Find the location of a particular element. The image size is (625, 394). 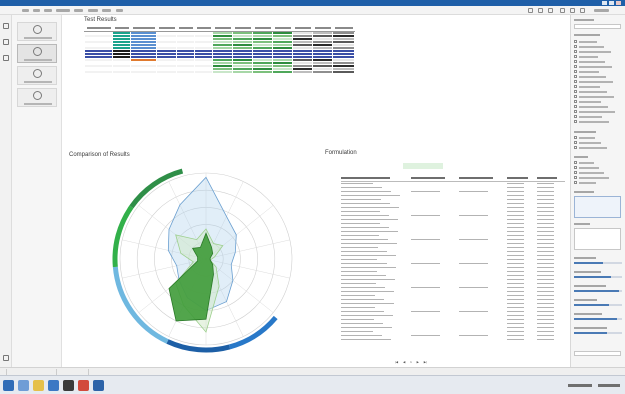

menu-item-window is located at coordinates (106, 10).